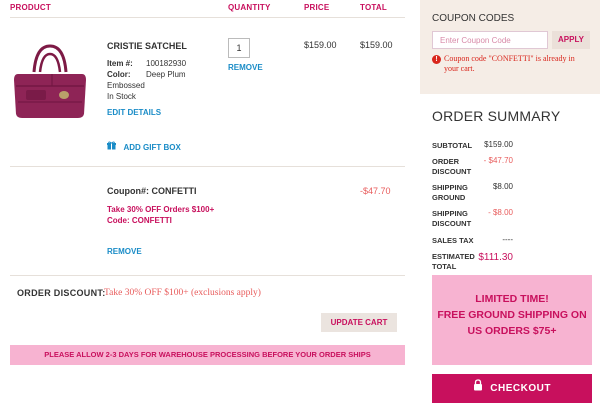 The image size is (600, 403). What do you see at coordinates (512, 299) in the screenshot?
I see `promo-line-1: LIMITED TIME!` at bounding box center [512, 299].